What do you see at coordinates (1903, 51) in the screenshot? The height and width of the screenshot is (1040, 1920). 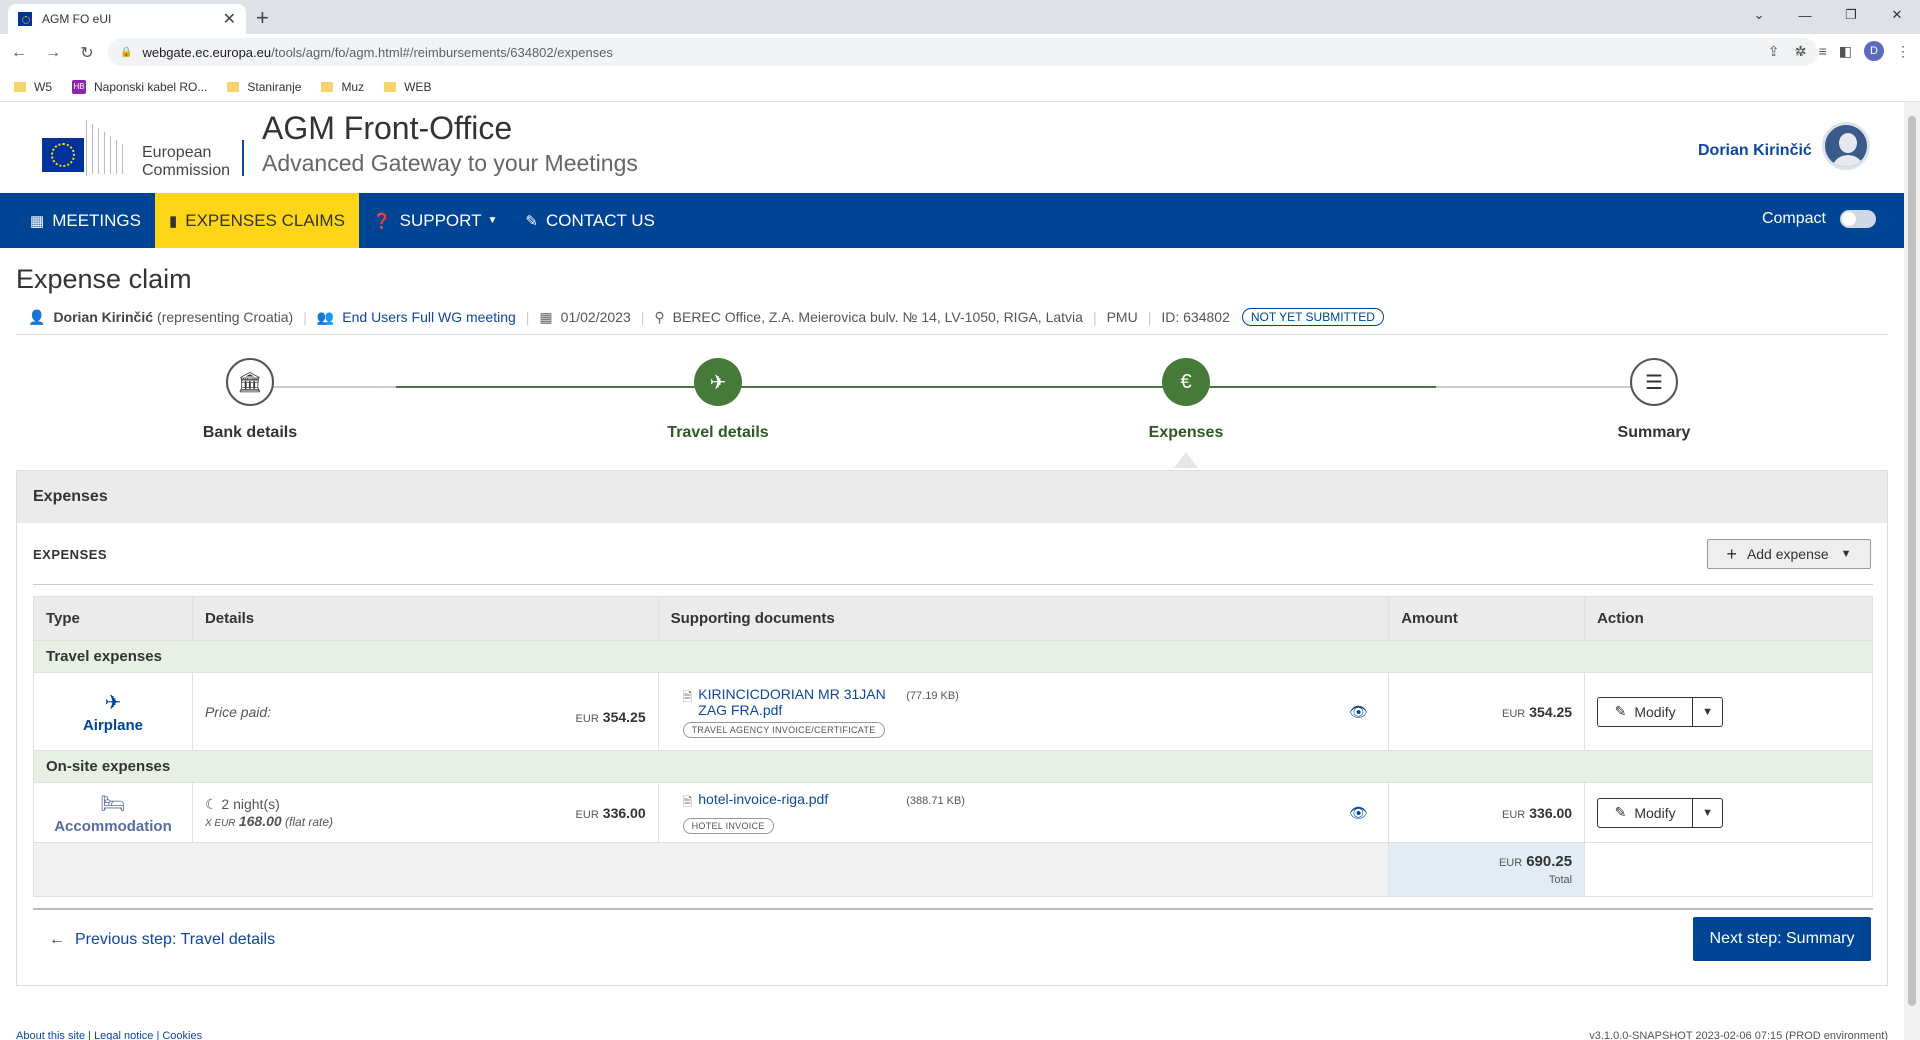 I see `menu-icon: ⋮` at bounding box center [1903, 51].